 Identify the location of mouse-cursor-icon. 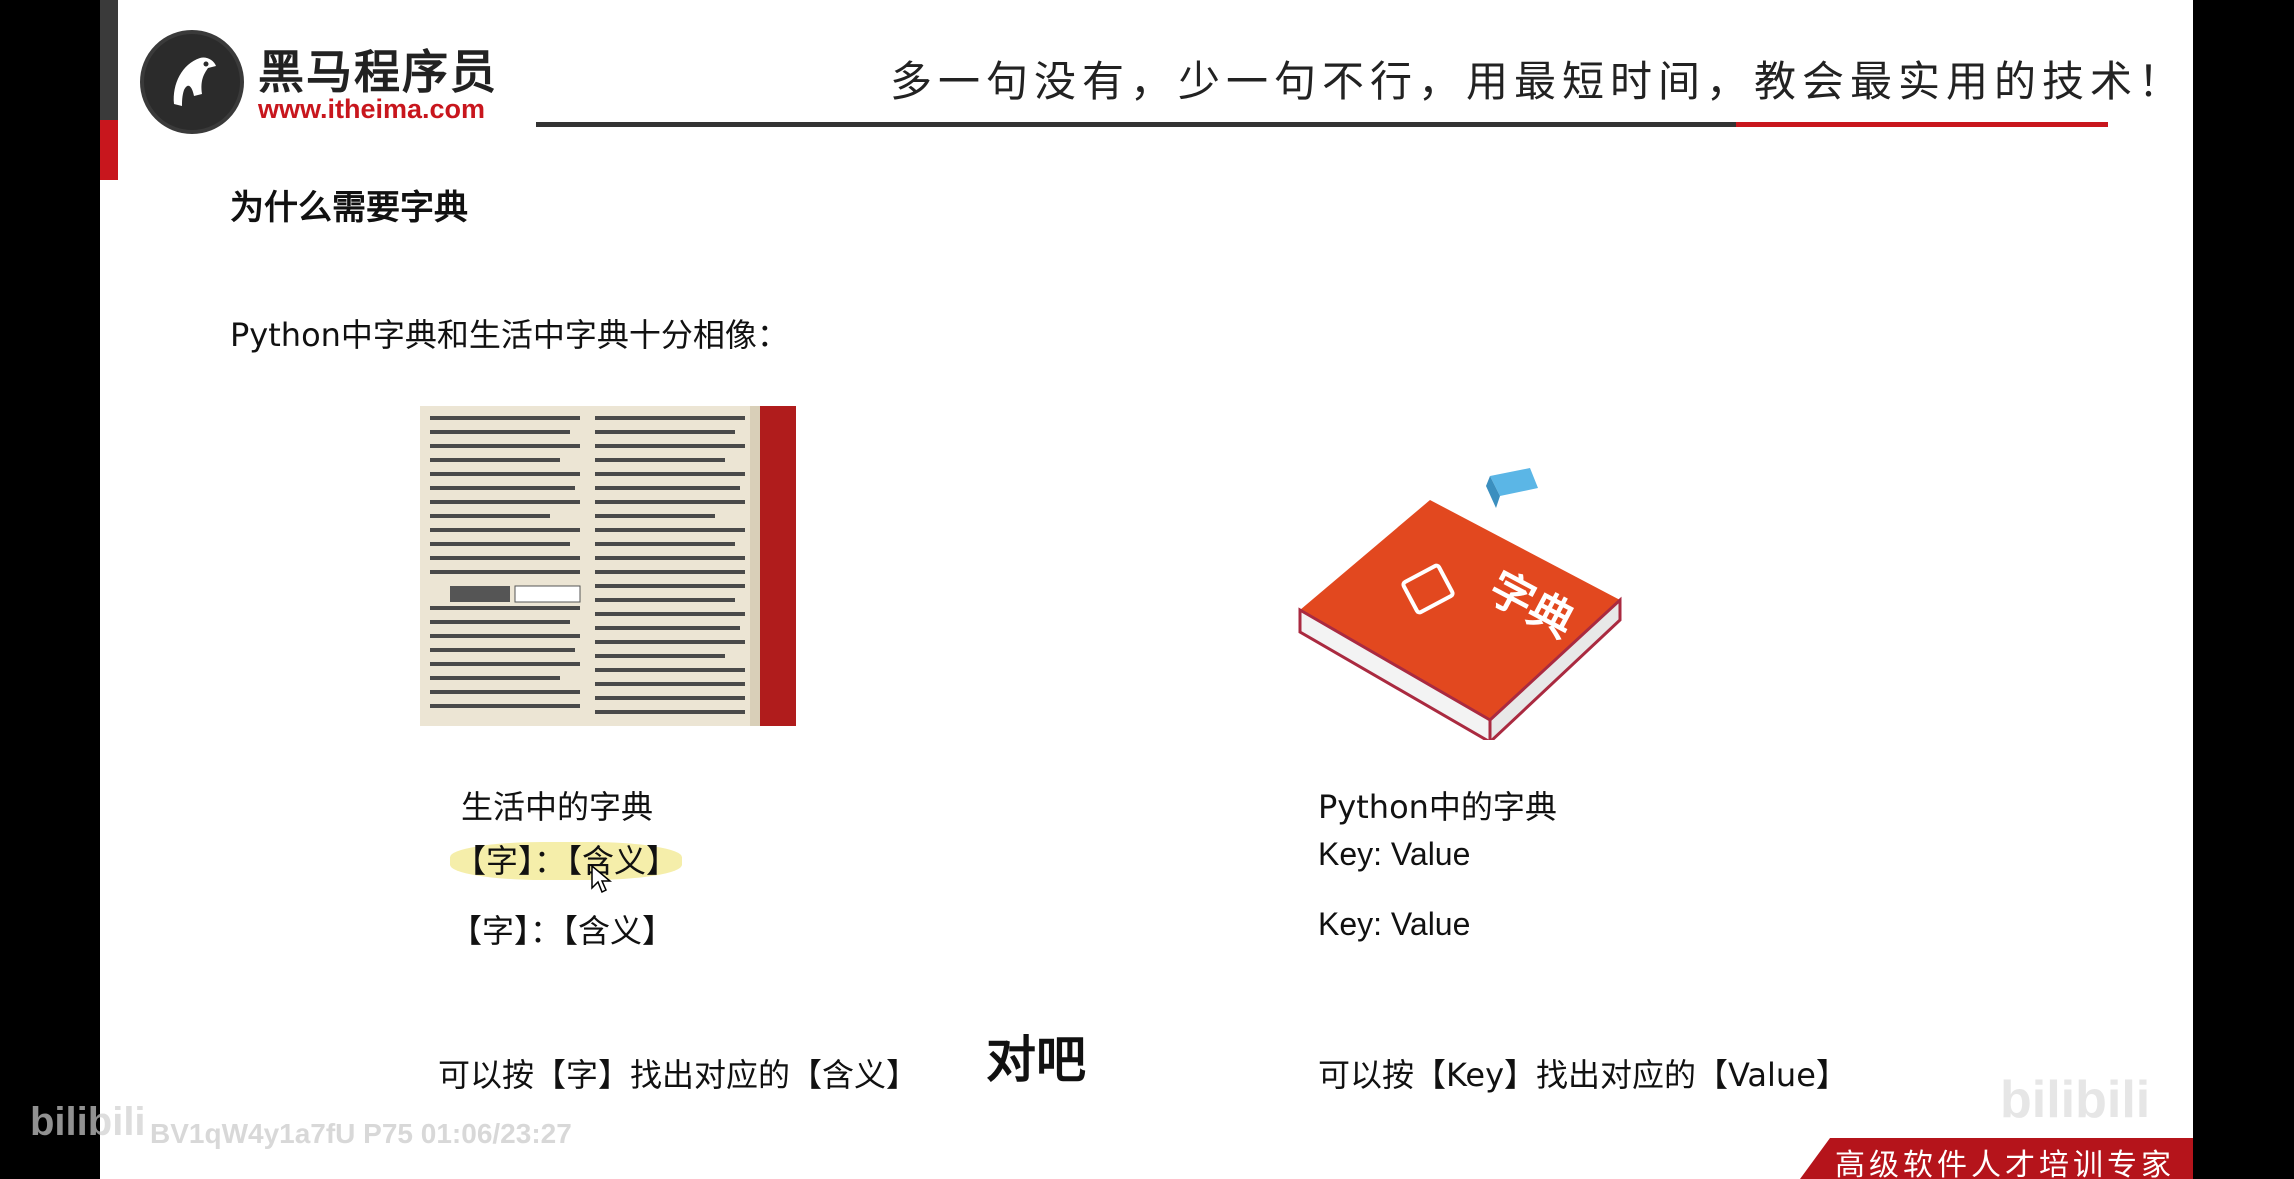
(601, 879).